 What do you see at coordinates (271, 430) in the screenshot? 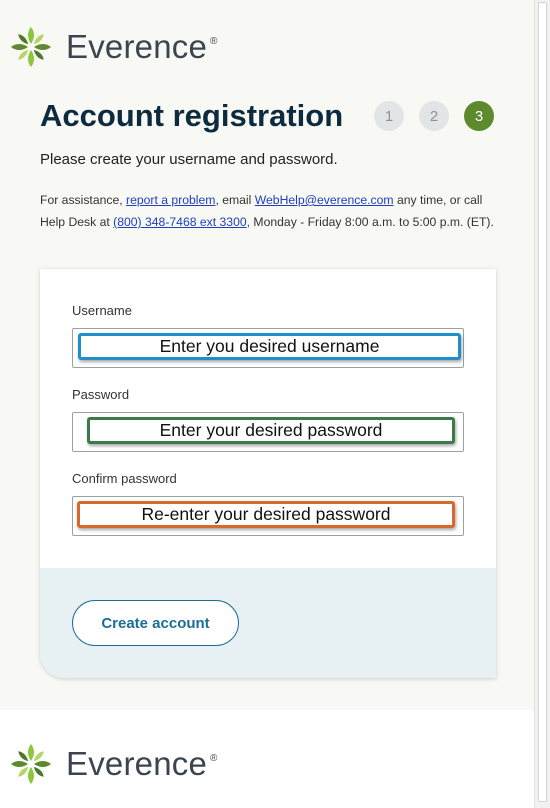
I see `password-hint-annotation: Enter your desired password` at bounding box center [271, 430].